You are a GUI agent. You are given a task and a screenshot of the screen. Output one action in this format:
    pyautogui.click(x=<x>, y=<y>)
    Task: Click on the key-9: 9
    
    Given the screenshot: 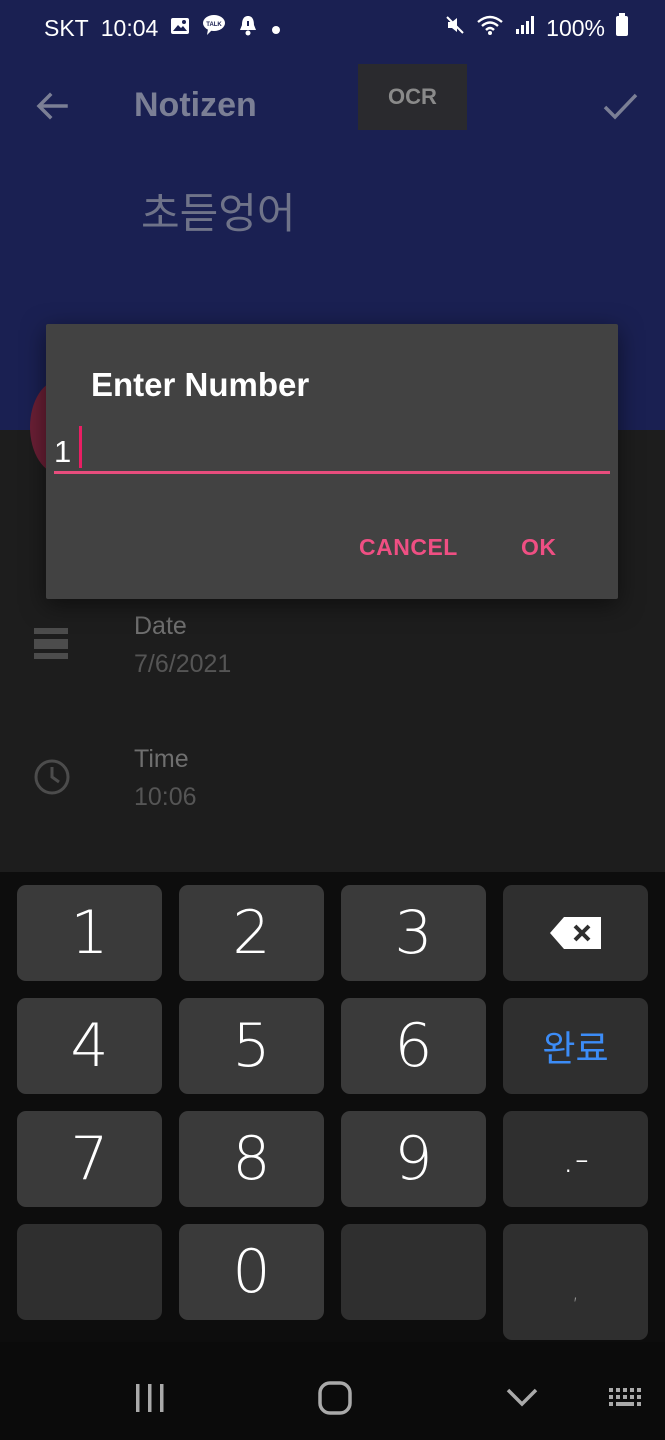 What is the action you would take?
    pyautogui.click(x=413, y=1159)
    